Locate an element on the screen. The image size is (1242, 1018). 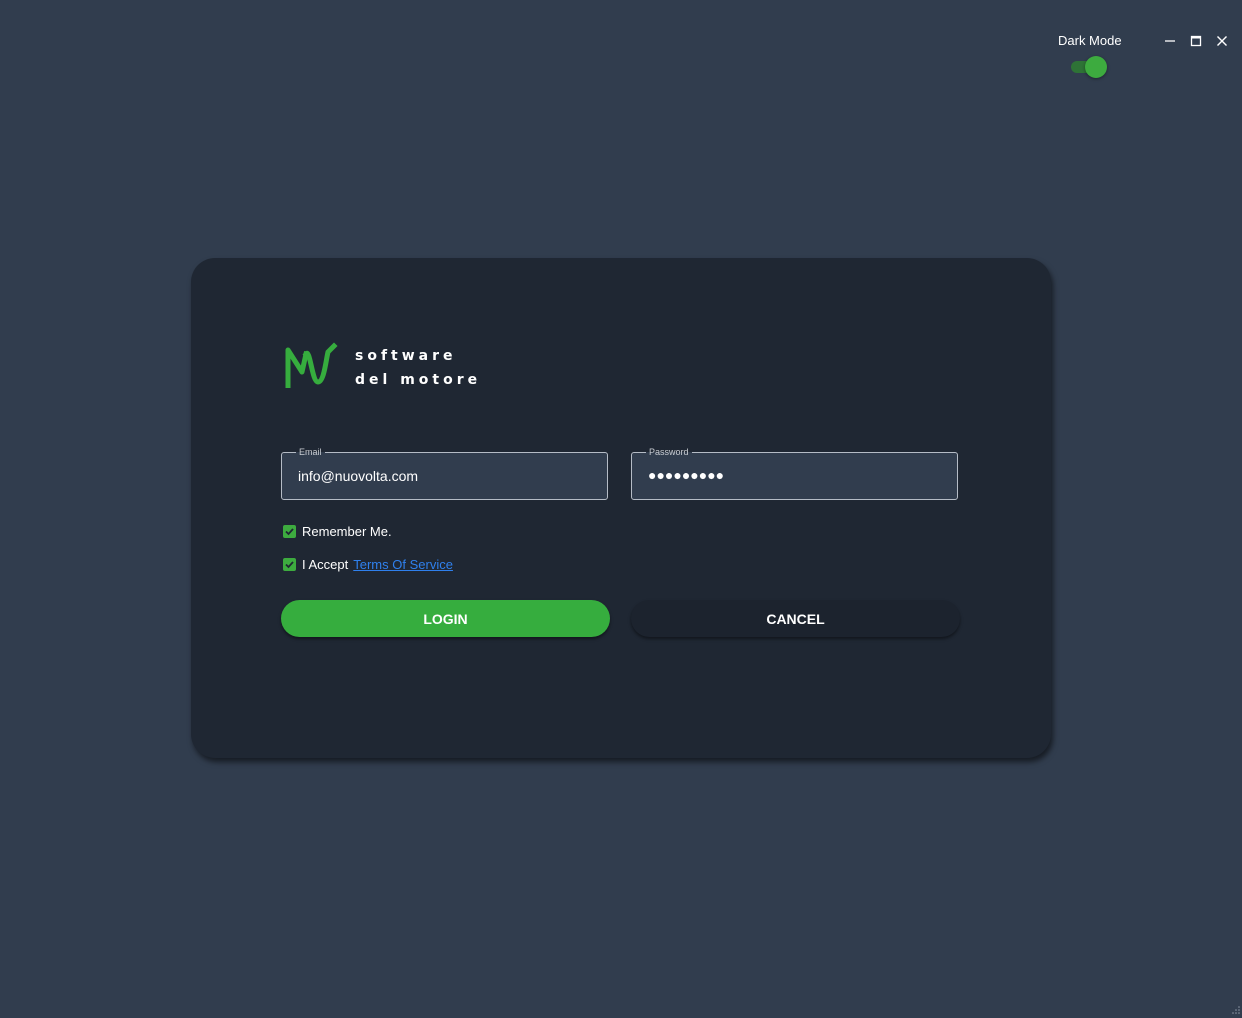
password-field: Password ●●●●●●●●● is located at coordinates (794, 472).